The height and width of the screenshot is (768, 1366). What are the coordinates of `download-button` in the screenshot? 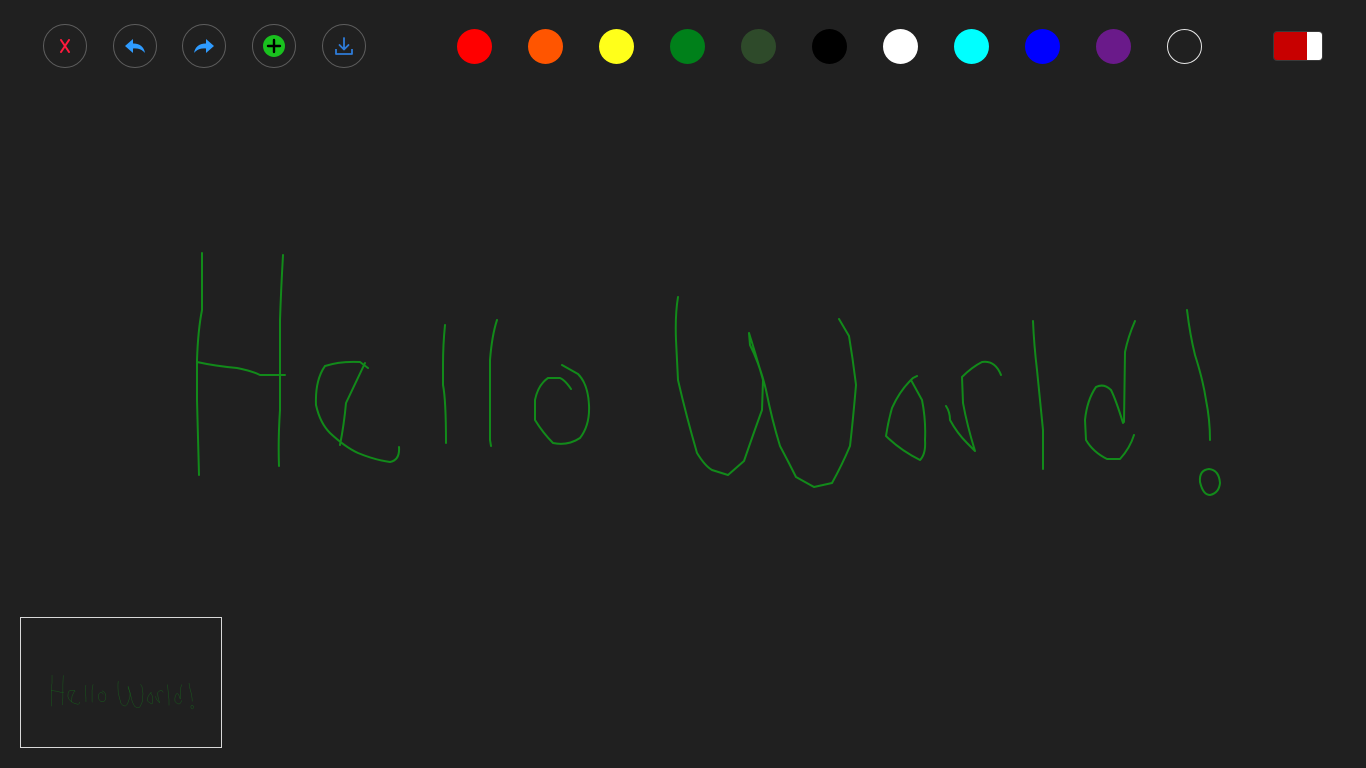 It's located at (344, 46).